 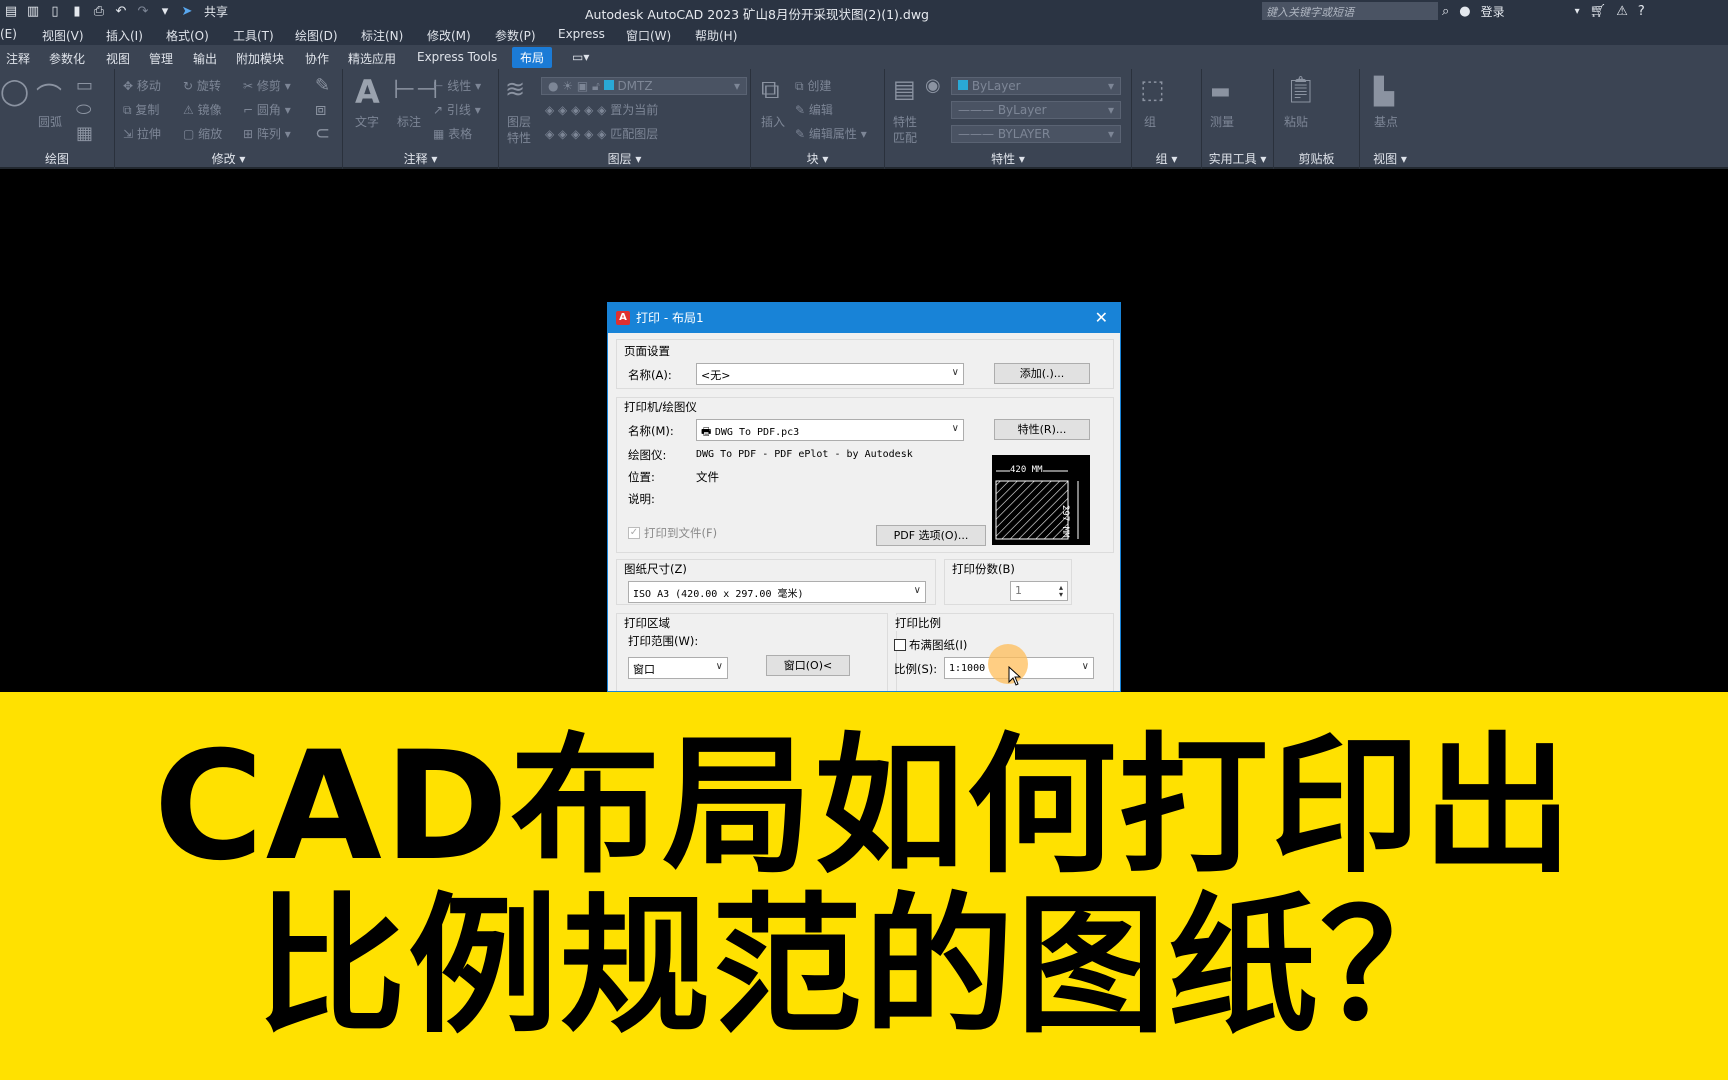 What do you see at coordinates (641, 499) in the screenshot?
I see `description-label: 说明:` at bounding box center [641, 499].